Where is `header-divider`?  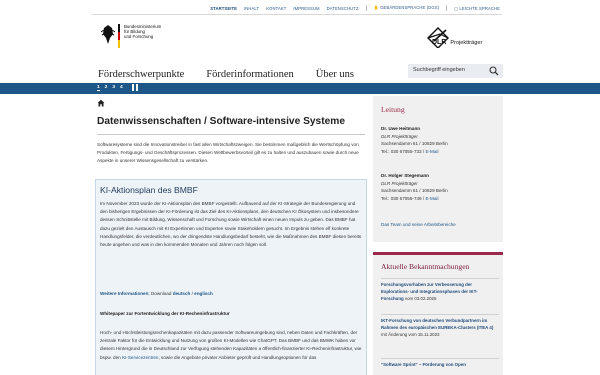
header-divider is located at coordinates (297, 14).